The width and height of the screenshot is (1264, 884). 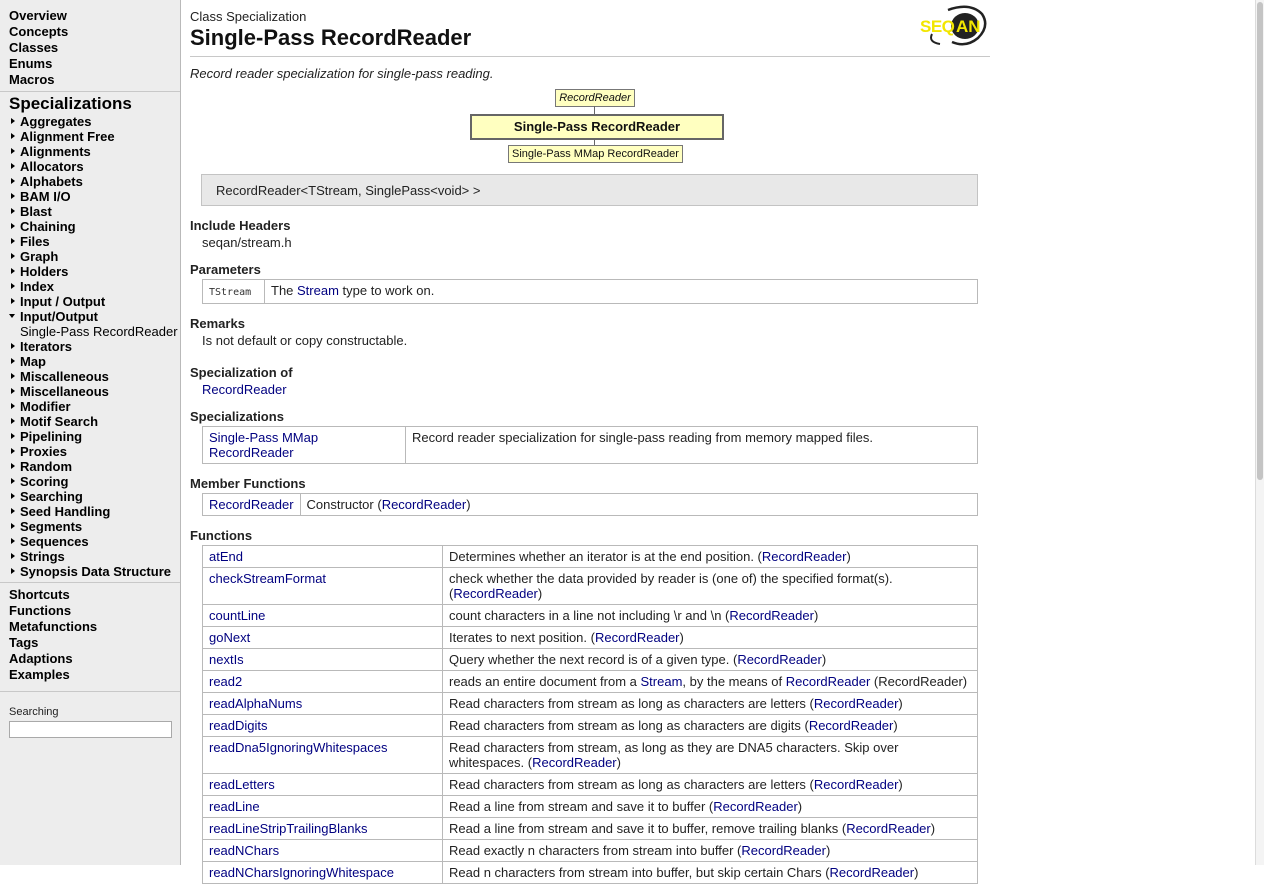 I want to click on specializations-heading: Specializations, so click(x=90, y=103).